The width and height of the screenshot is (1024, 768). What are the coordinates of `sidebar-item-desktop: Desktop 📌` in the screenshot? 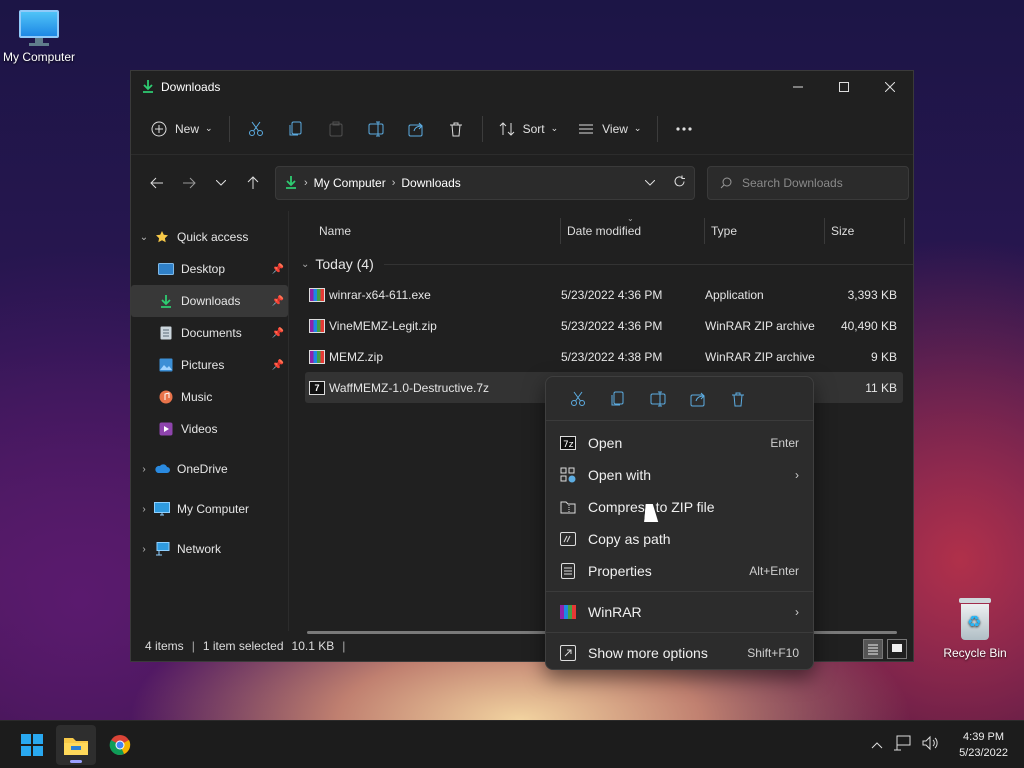 It's located at (209, 269).